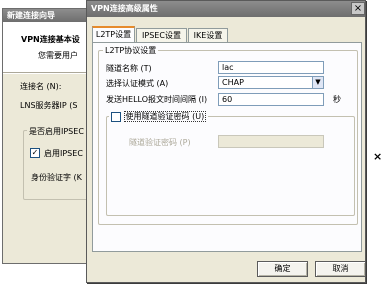 The height and width of the screenshot is (288, 384). What do you see at coordinates (160, 142) in the screenshot?
I see `tunnel-password-label: 隧道验证密码 (P)` at bounding box center [160, 142].